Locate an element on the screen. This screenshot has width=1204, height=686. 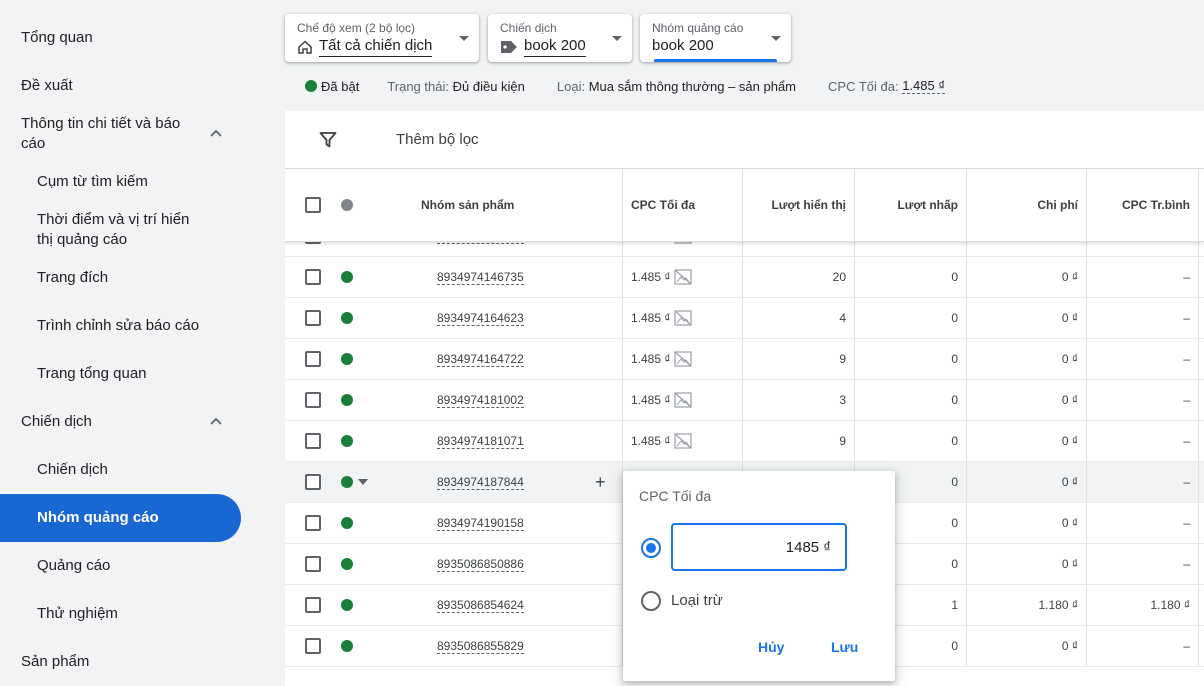
campaign-selector: Chiến dịch book 200 is located at coordinates (560, 38).